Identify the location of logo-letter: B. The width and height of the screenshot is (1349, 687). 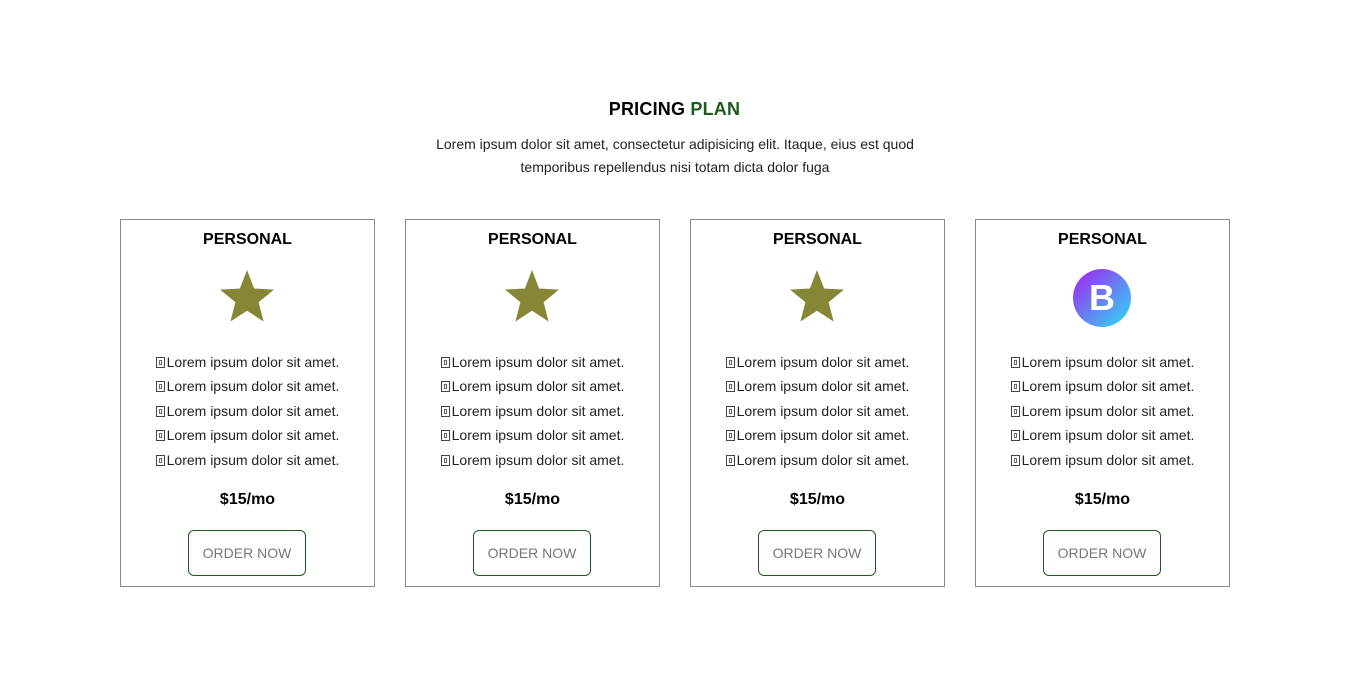
(1102, 297).